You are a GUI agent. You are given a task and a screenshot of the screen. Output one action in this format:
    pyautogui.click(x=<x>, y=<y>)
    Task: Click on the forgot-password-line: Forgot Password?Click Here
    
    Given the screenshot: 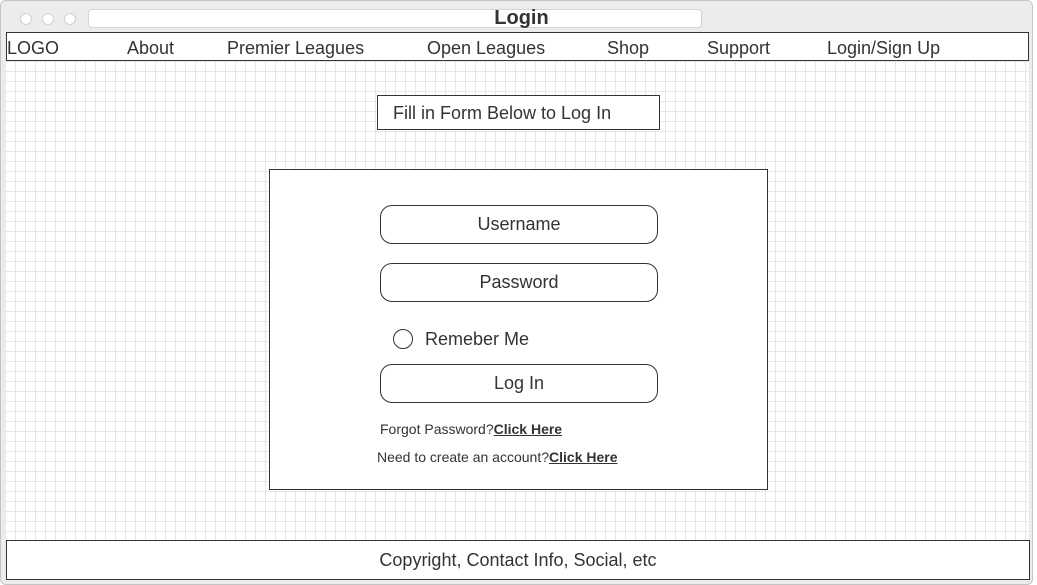 What is the action you would take?
    pyautogui.click(x=471, y=429)
    